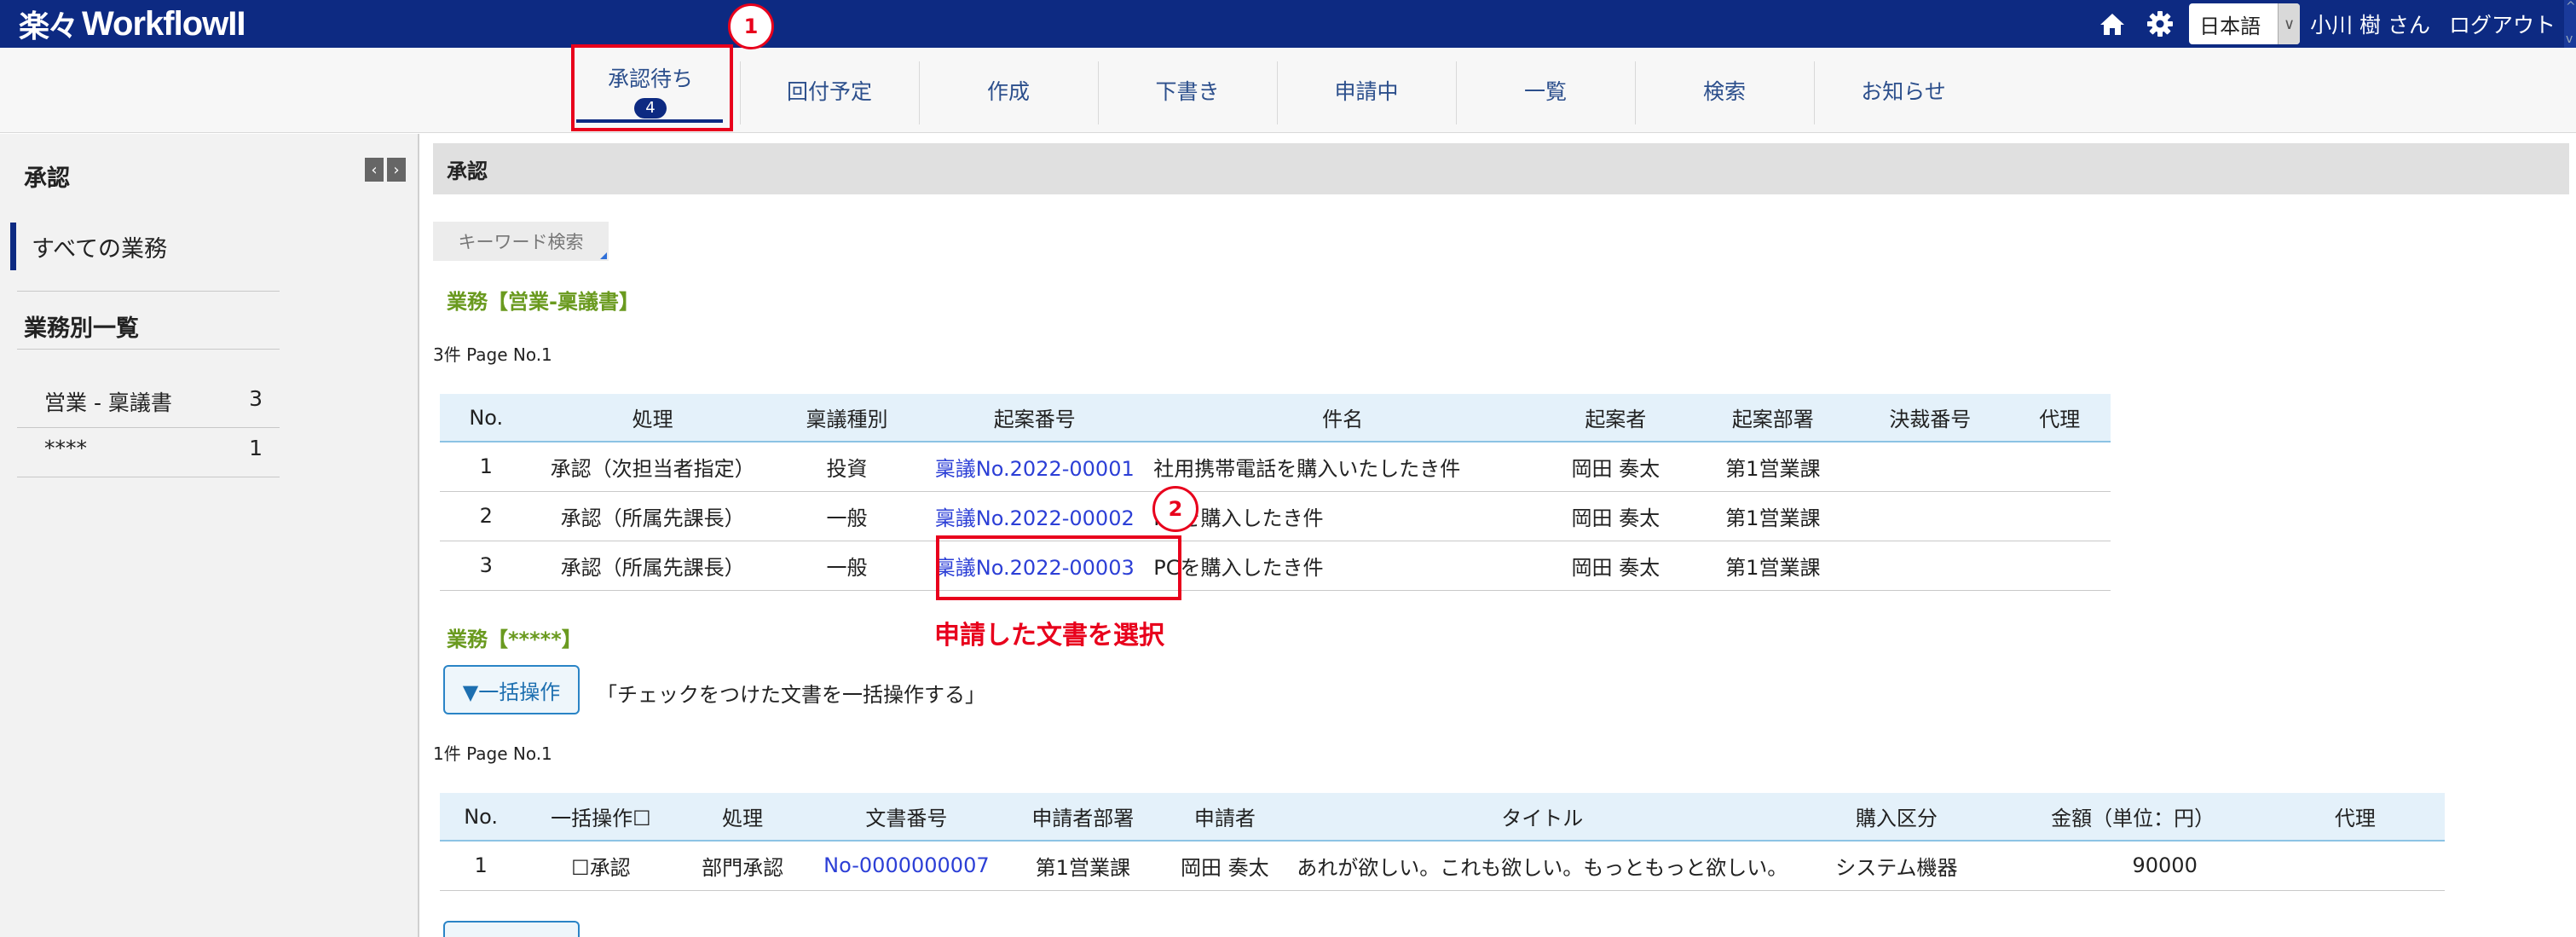 The image size is (2576, 937). I want to click on bulk-operation-button: ▼一括操作, so click(511, 689).